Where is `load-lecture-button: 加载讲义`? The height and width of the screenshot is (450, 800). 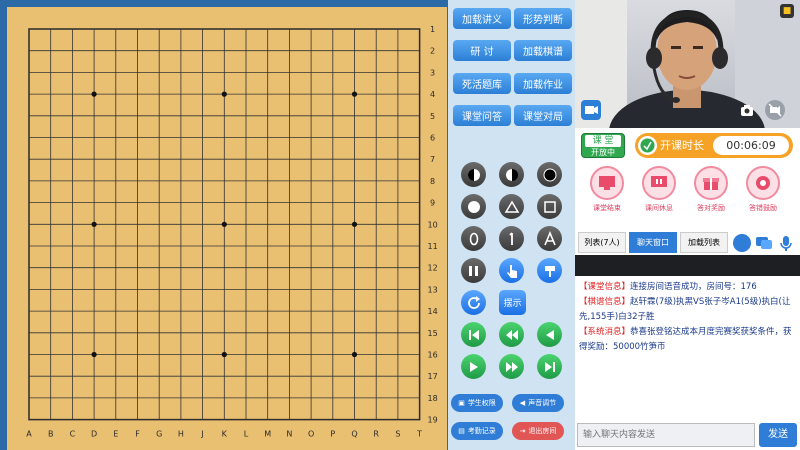 load-lecture-button: 加载讲义 is located at coordinates (482, 18).